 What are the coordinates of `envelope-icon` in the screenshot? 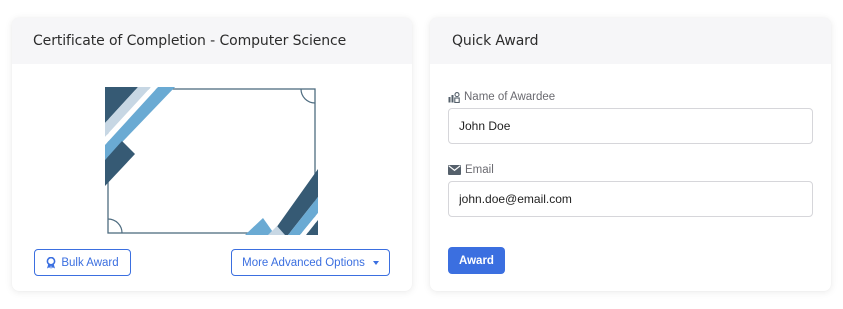 It's located at (454, 170).